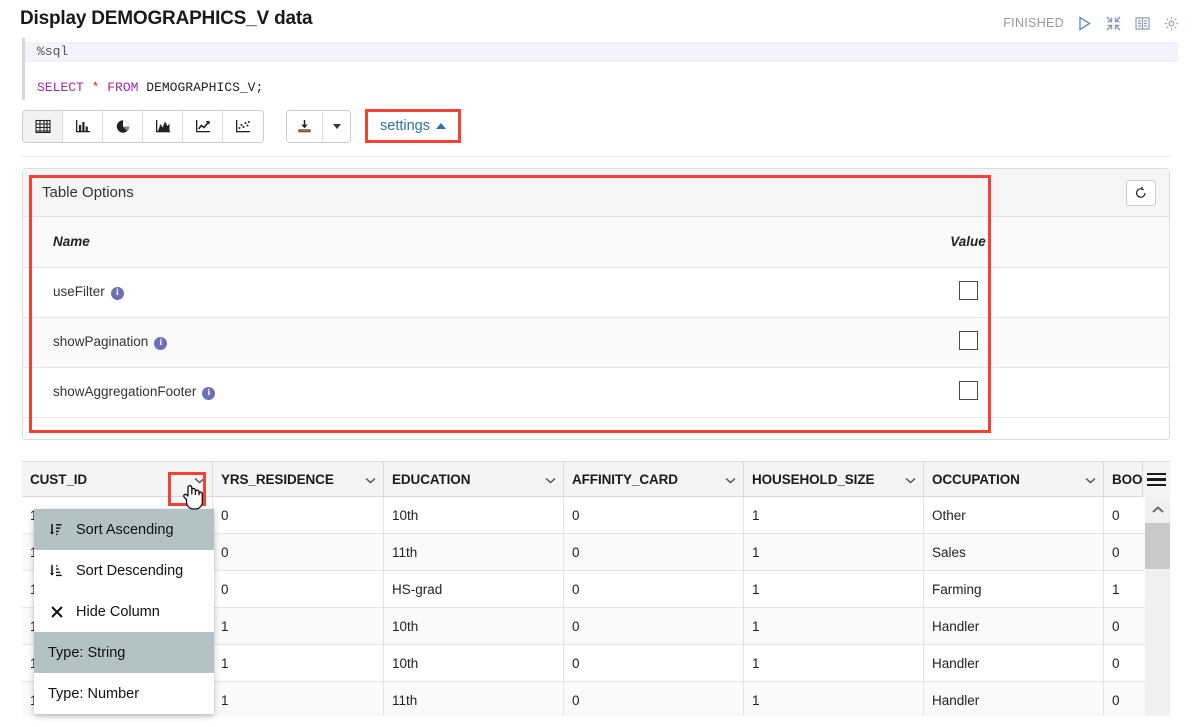  I want to click on grid-column-label: EDUCATION, so click(431, 479).